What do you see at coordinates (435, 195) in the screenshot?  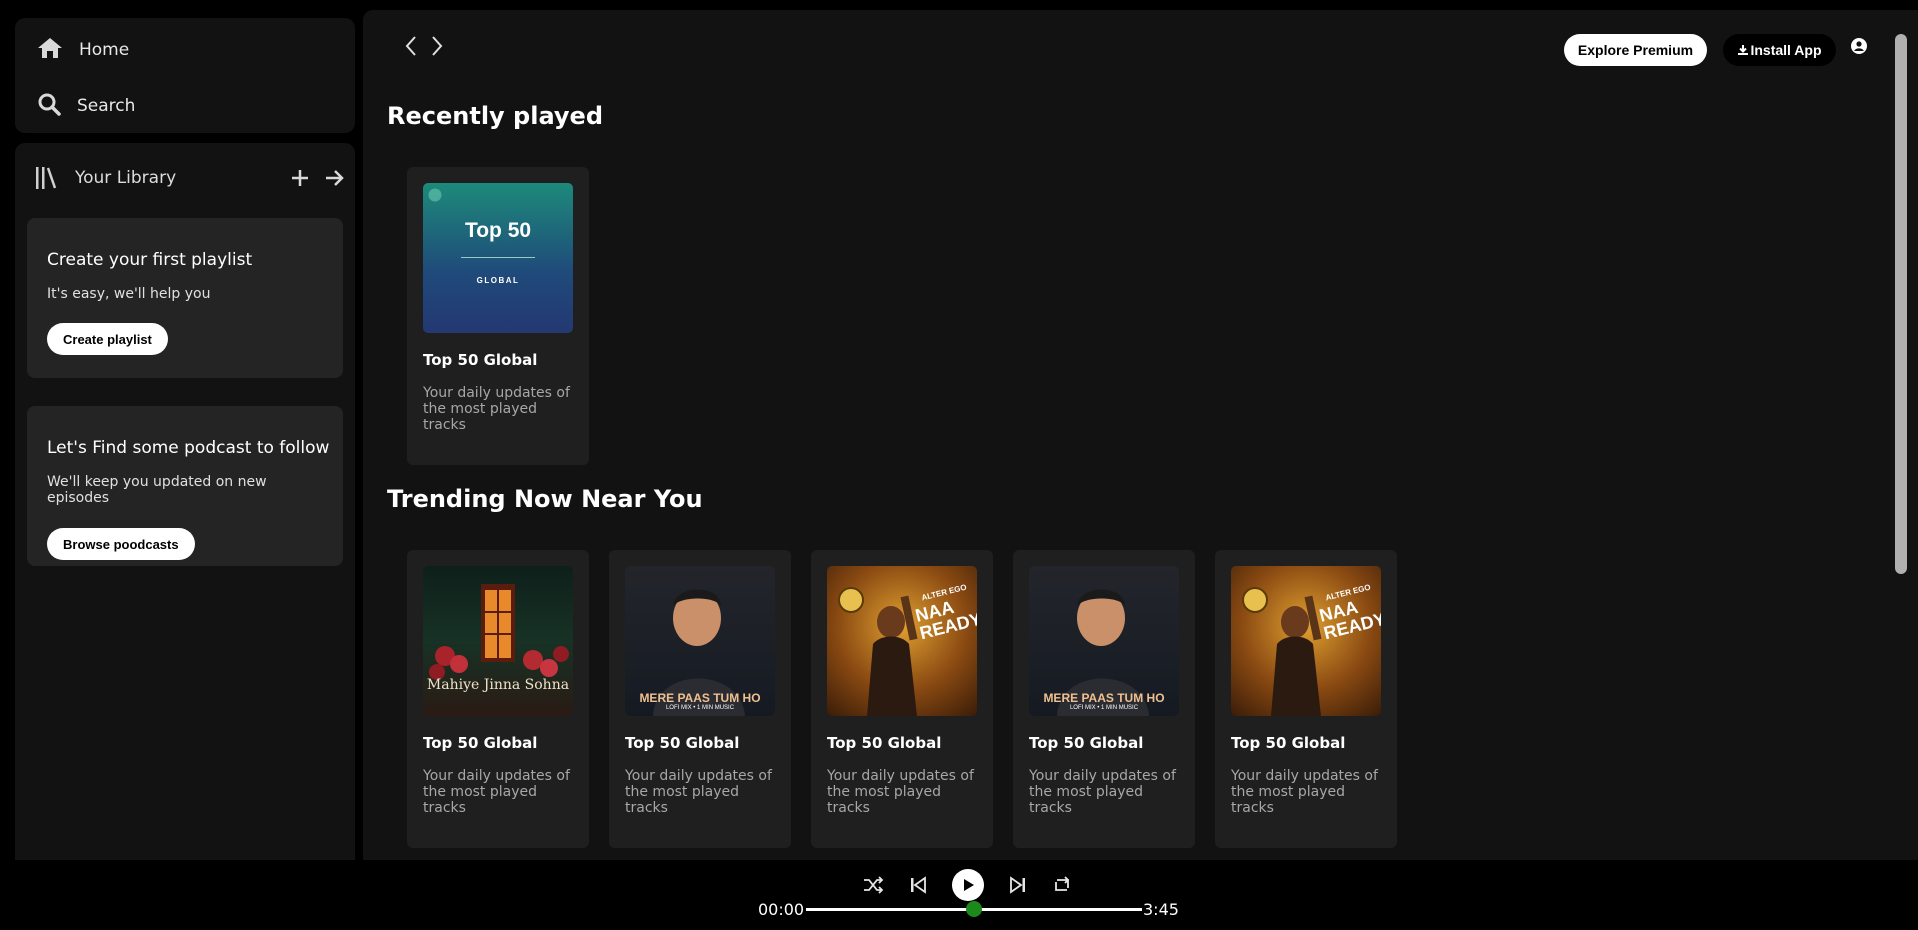 I see `spotify-logo-icon` at bounding box center [435, 195].